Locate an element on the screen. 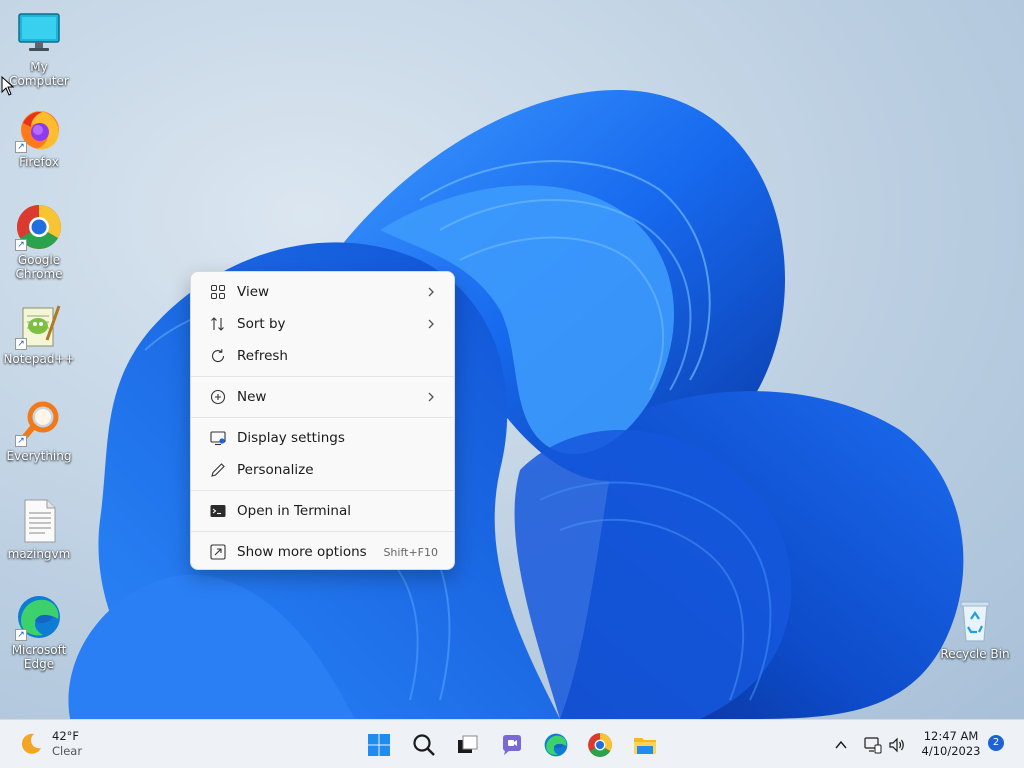 The height and width of the screenshot is (768, 1024). desktop-icon-mazingvm: mazingvm is located at coordinates (39, 529).